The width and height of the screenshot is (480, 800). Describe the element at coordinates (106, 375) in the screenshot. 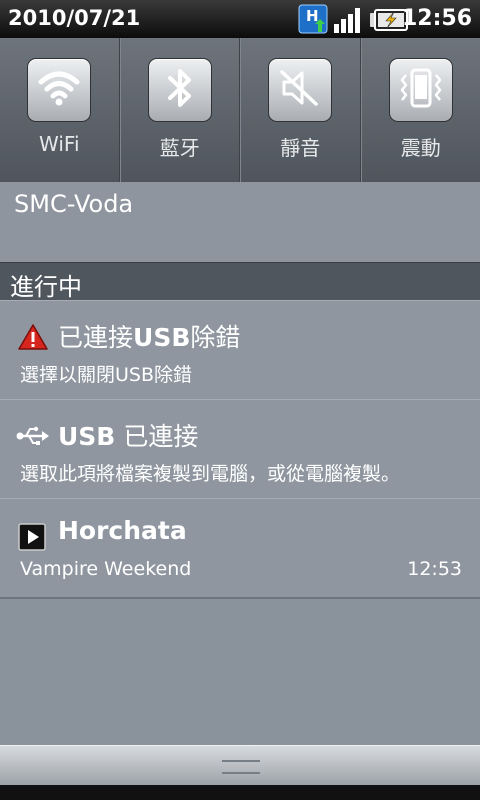

I see `notification-text: 選擇以關閉USB除錯` at that location.